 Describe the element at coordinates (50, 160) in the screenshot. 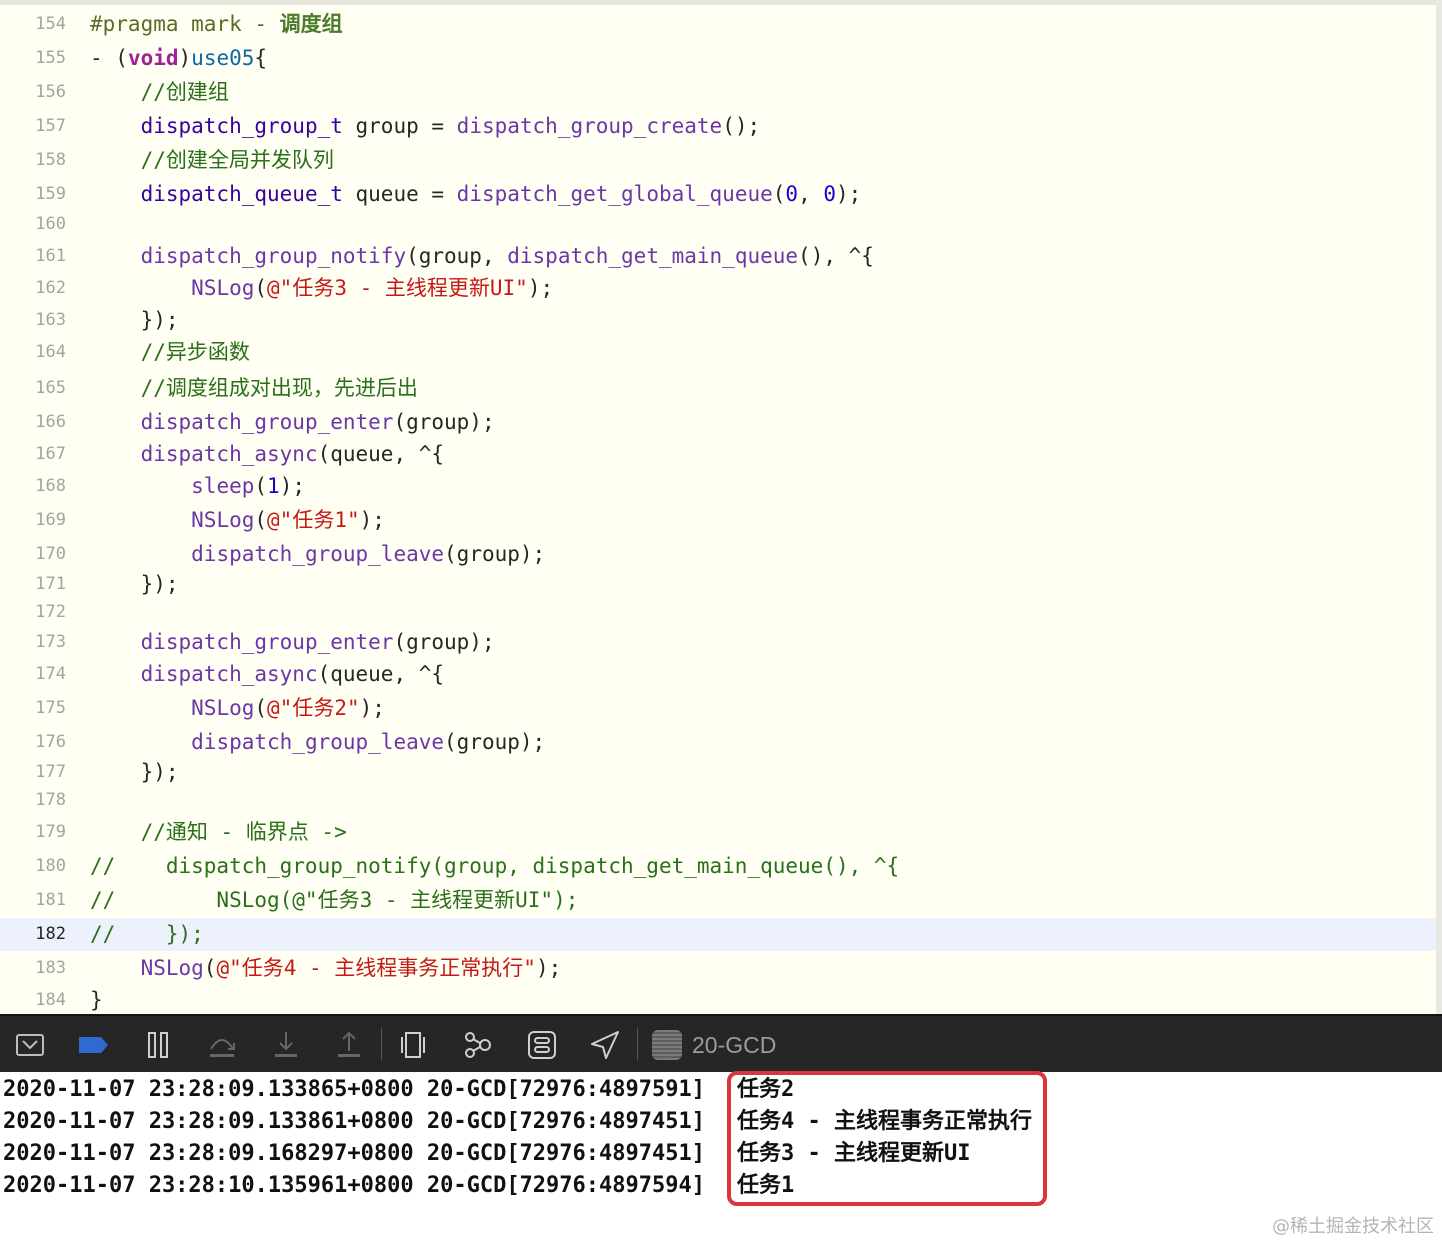

I see `line-number: 158` at that location.